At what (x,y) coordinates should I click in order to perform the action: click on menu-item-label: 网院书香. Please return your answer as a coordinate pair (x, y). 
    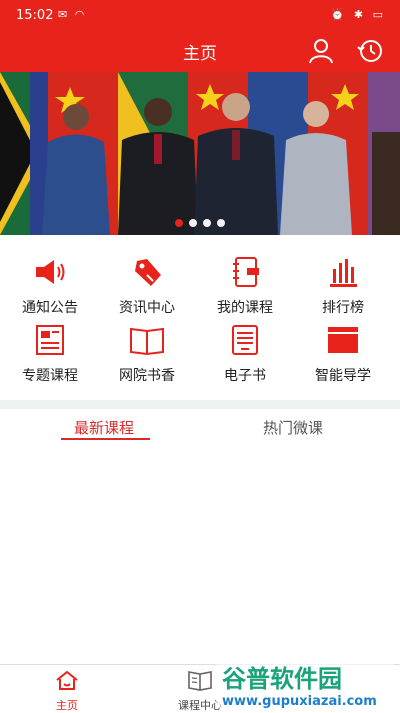
    Looking at the image, I should click on (147, 376).